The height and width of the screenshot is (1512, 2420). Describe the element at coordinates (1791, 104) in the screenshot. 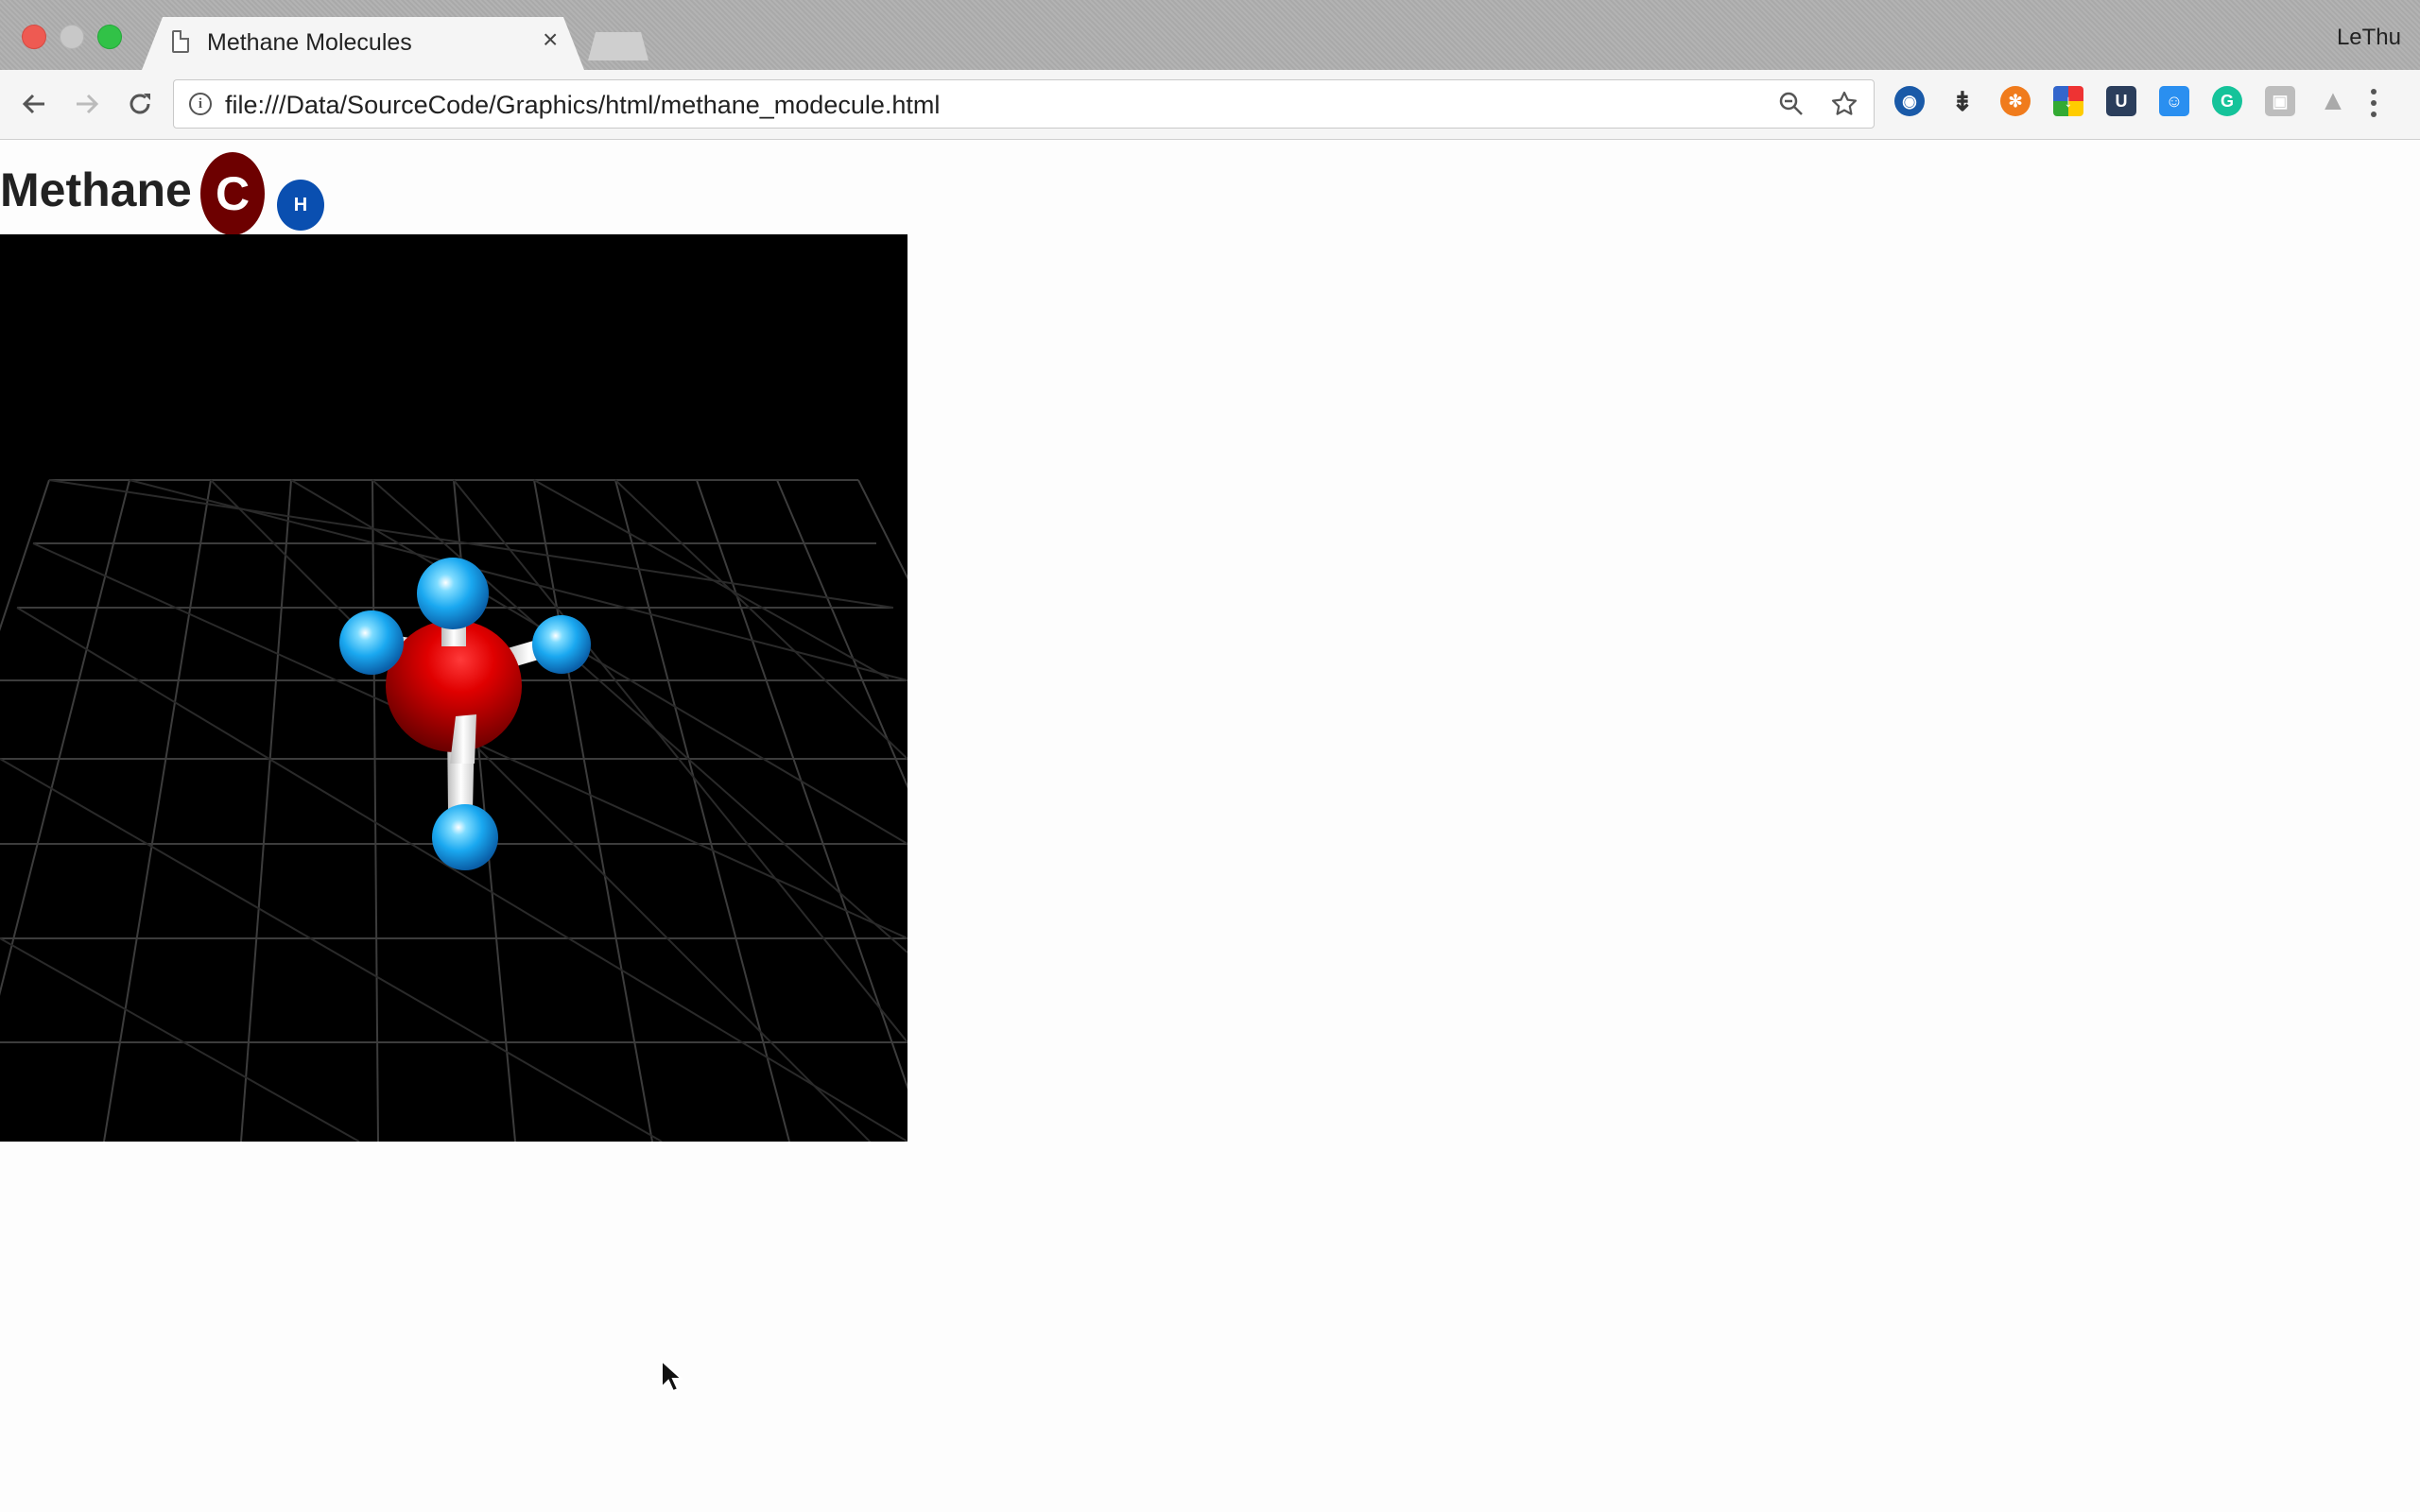

I see `zoom-icon` at that location.